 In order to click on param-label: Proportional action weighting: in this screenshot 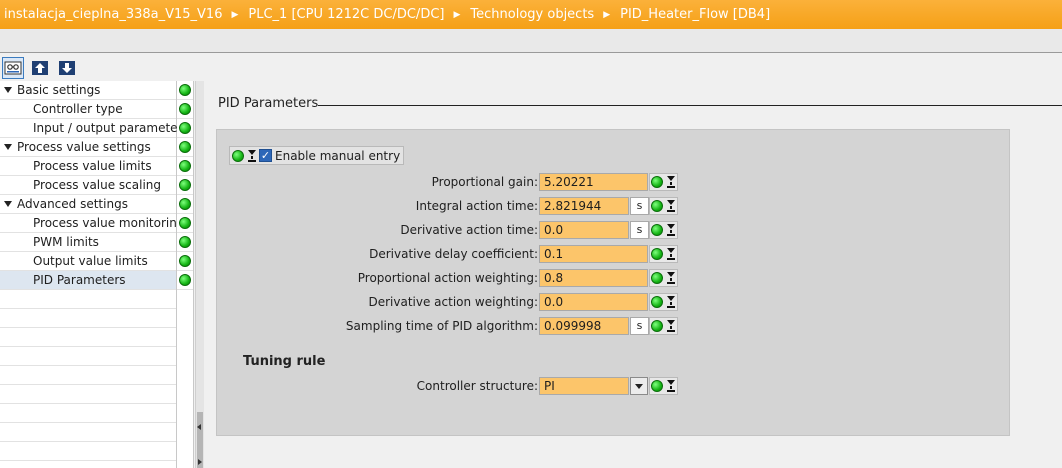, I will do `click(447, 278)`.